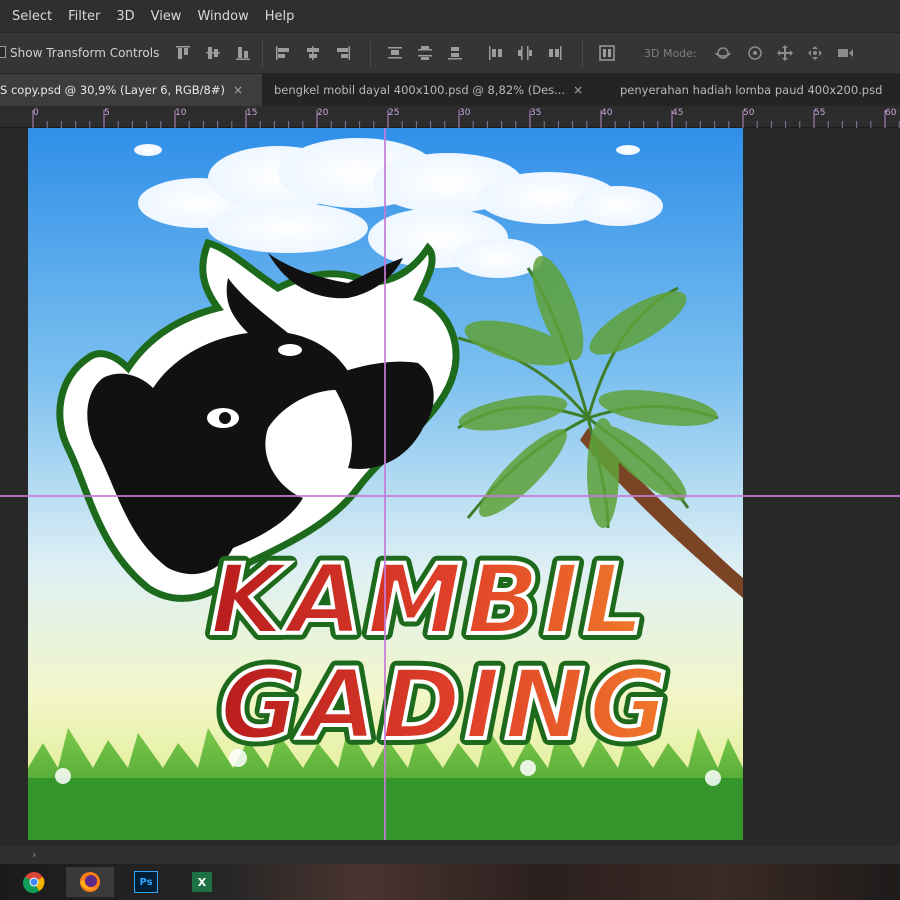  I want to click on options-bar: Show Transform Controls 3D Mode:, so click(450, 53).